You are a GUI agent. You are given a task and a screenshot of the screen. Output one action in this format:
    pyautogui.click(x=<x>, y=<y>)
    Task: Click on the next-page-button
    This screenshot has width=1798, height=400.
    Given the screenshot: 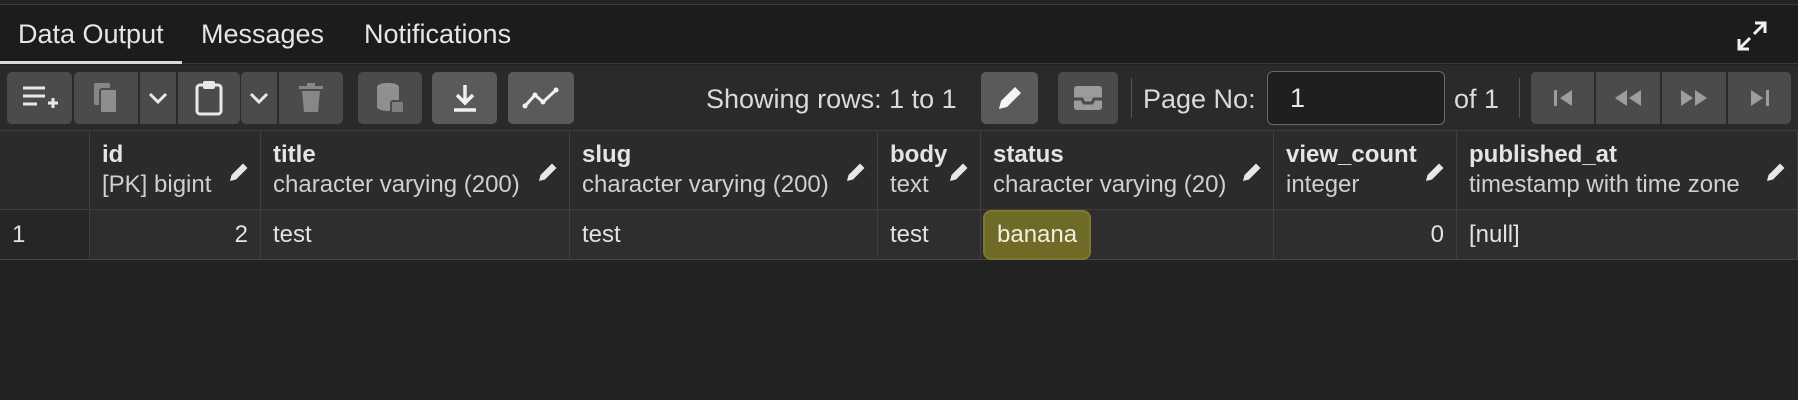 What is the action you would take?
    pyautogui.click(x=1694, y=98)
    